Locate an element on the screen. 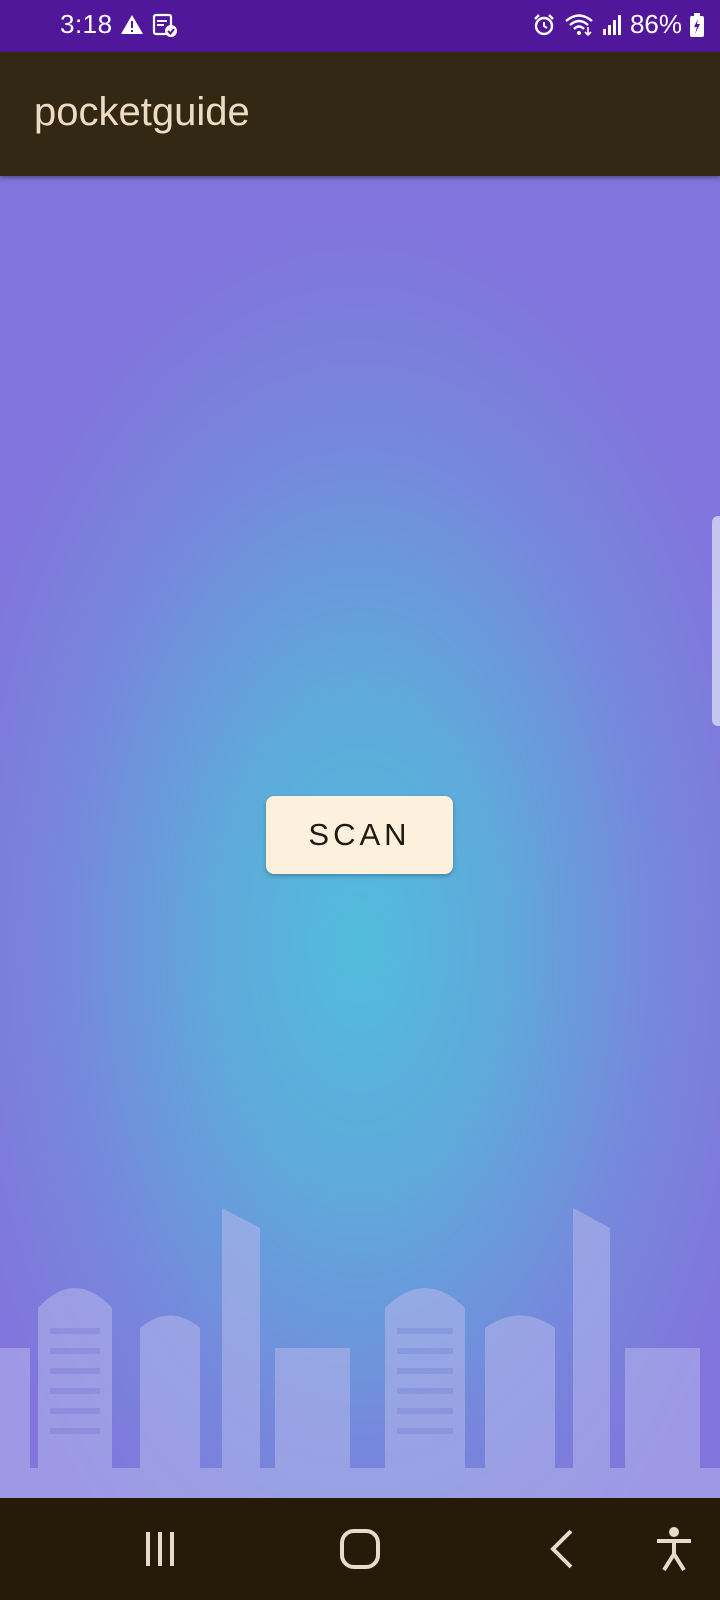 This screenshot has width=720, height=1600. scan-button: SCAN is located at coordinates (359, 835).